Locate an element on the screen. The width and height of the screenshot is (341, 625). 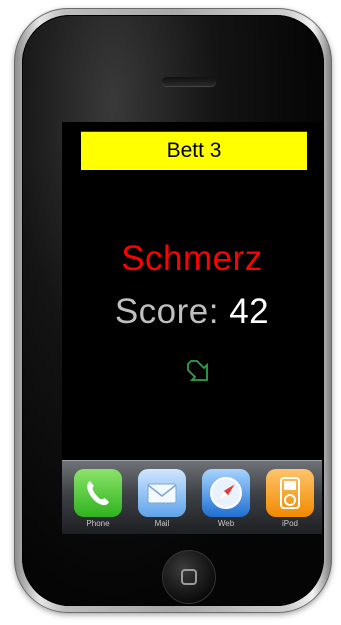
bed-label: Bett 3 is located at coordinates (194, 150).